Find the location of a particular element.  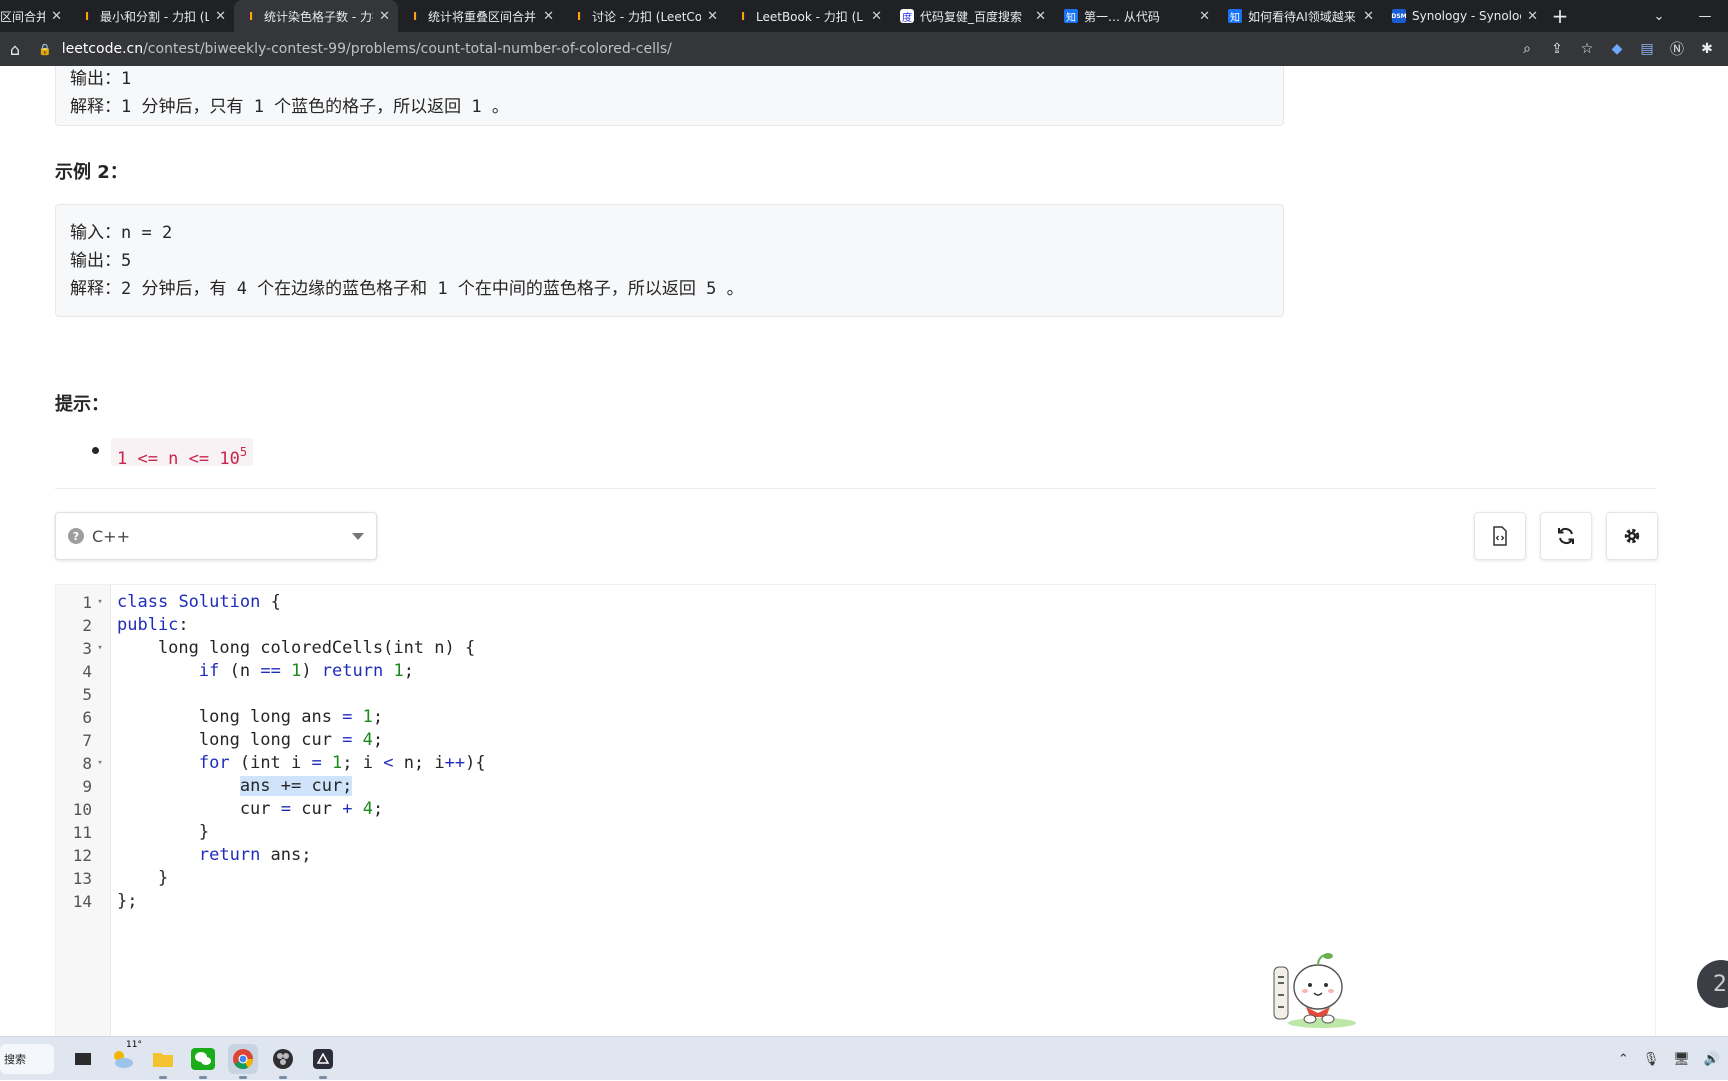

constraint-code: 1 <= n <= 105 is located at coordinates (182, 453).